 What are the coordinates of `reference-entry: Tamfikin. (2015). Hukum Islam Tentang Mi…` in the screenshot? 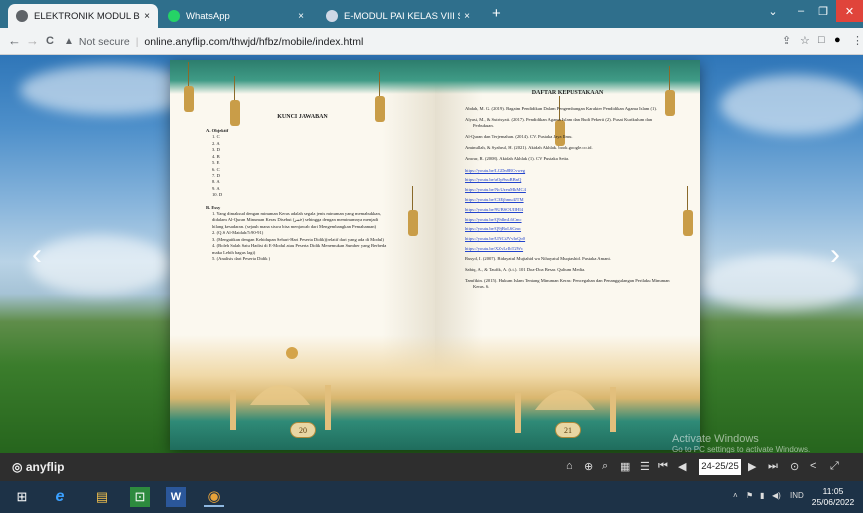 It's located at (567, 283).